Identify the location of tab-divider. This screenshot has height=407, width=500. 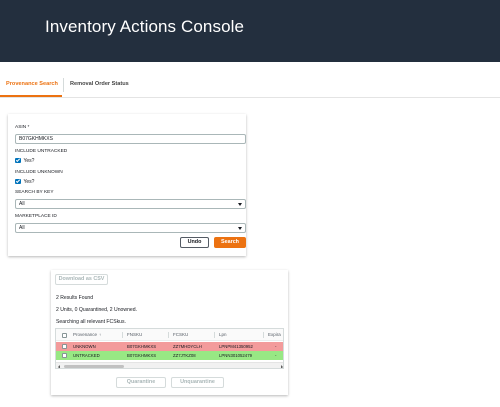
(63, 85).